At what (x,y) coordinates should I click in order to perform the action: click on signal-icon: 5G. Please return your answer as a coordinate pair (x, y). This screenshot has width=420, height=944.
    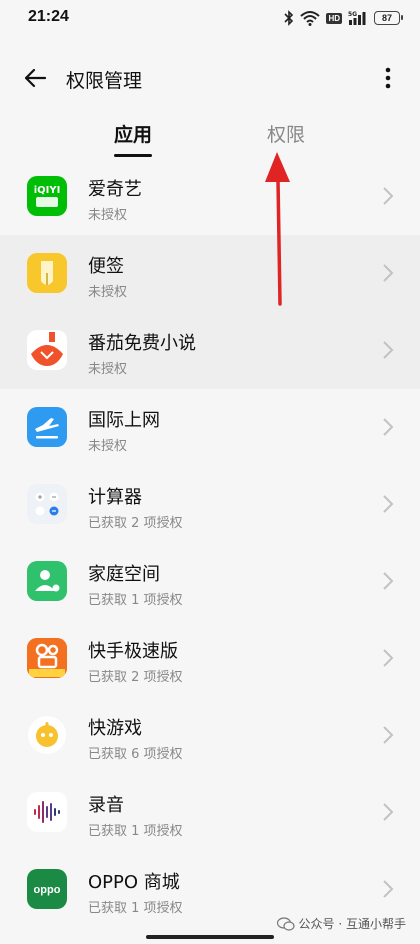
    Looking at the image, I should click on (357, 18).